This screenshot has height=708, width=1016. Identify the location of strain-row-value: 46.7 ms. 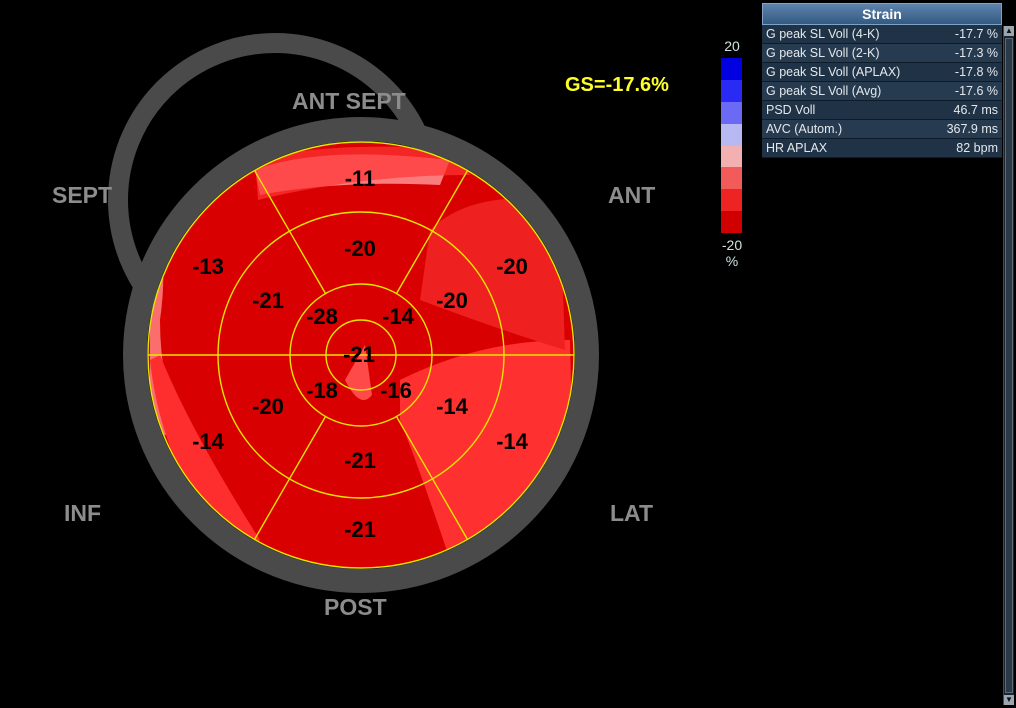
(975, 110).